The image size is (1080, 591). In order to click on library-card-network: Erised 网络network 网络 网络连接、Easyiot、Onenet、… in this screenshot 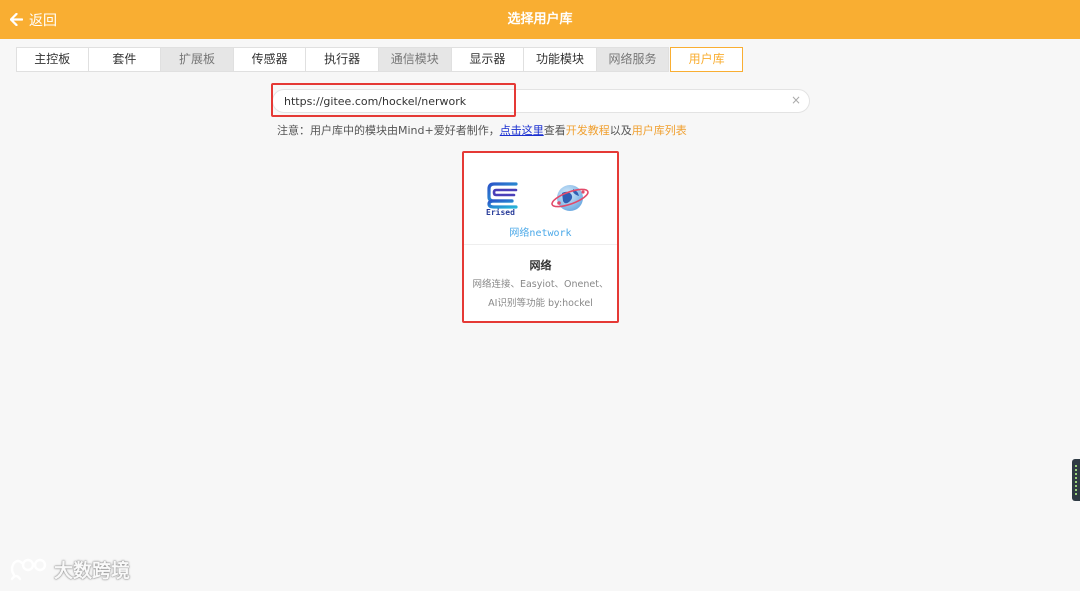, I will do `click(540, 237)`.